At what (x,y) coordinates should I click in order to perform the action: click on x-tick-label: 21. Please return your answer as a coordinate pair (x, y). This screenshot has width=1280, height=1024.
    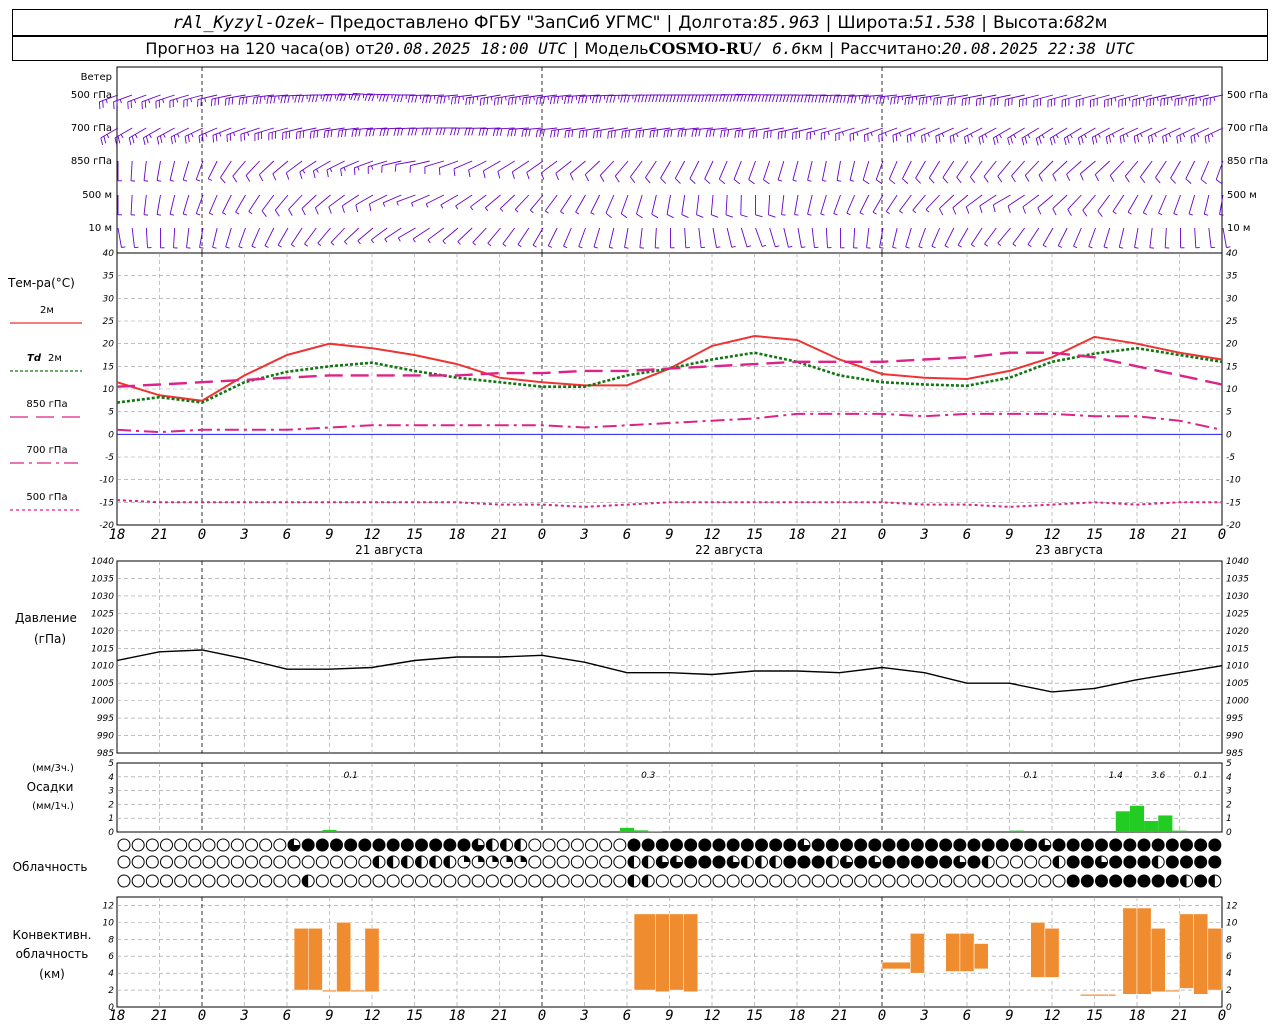
    Looking at the image, I should click on (1179, 1016).